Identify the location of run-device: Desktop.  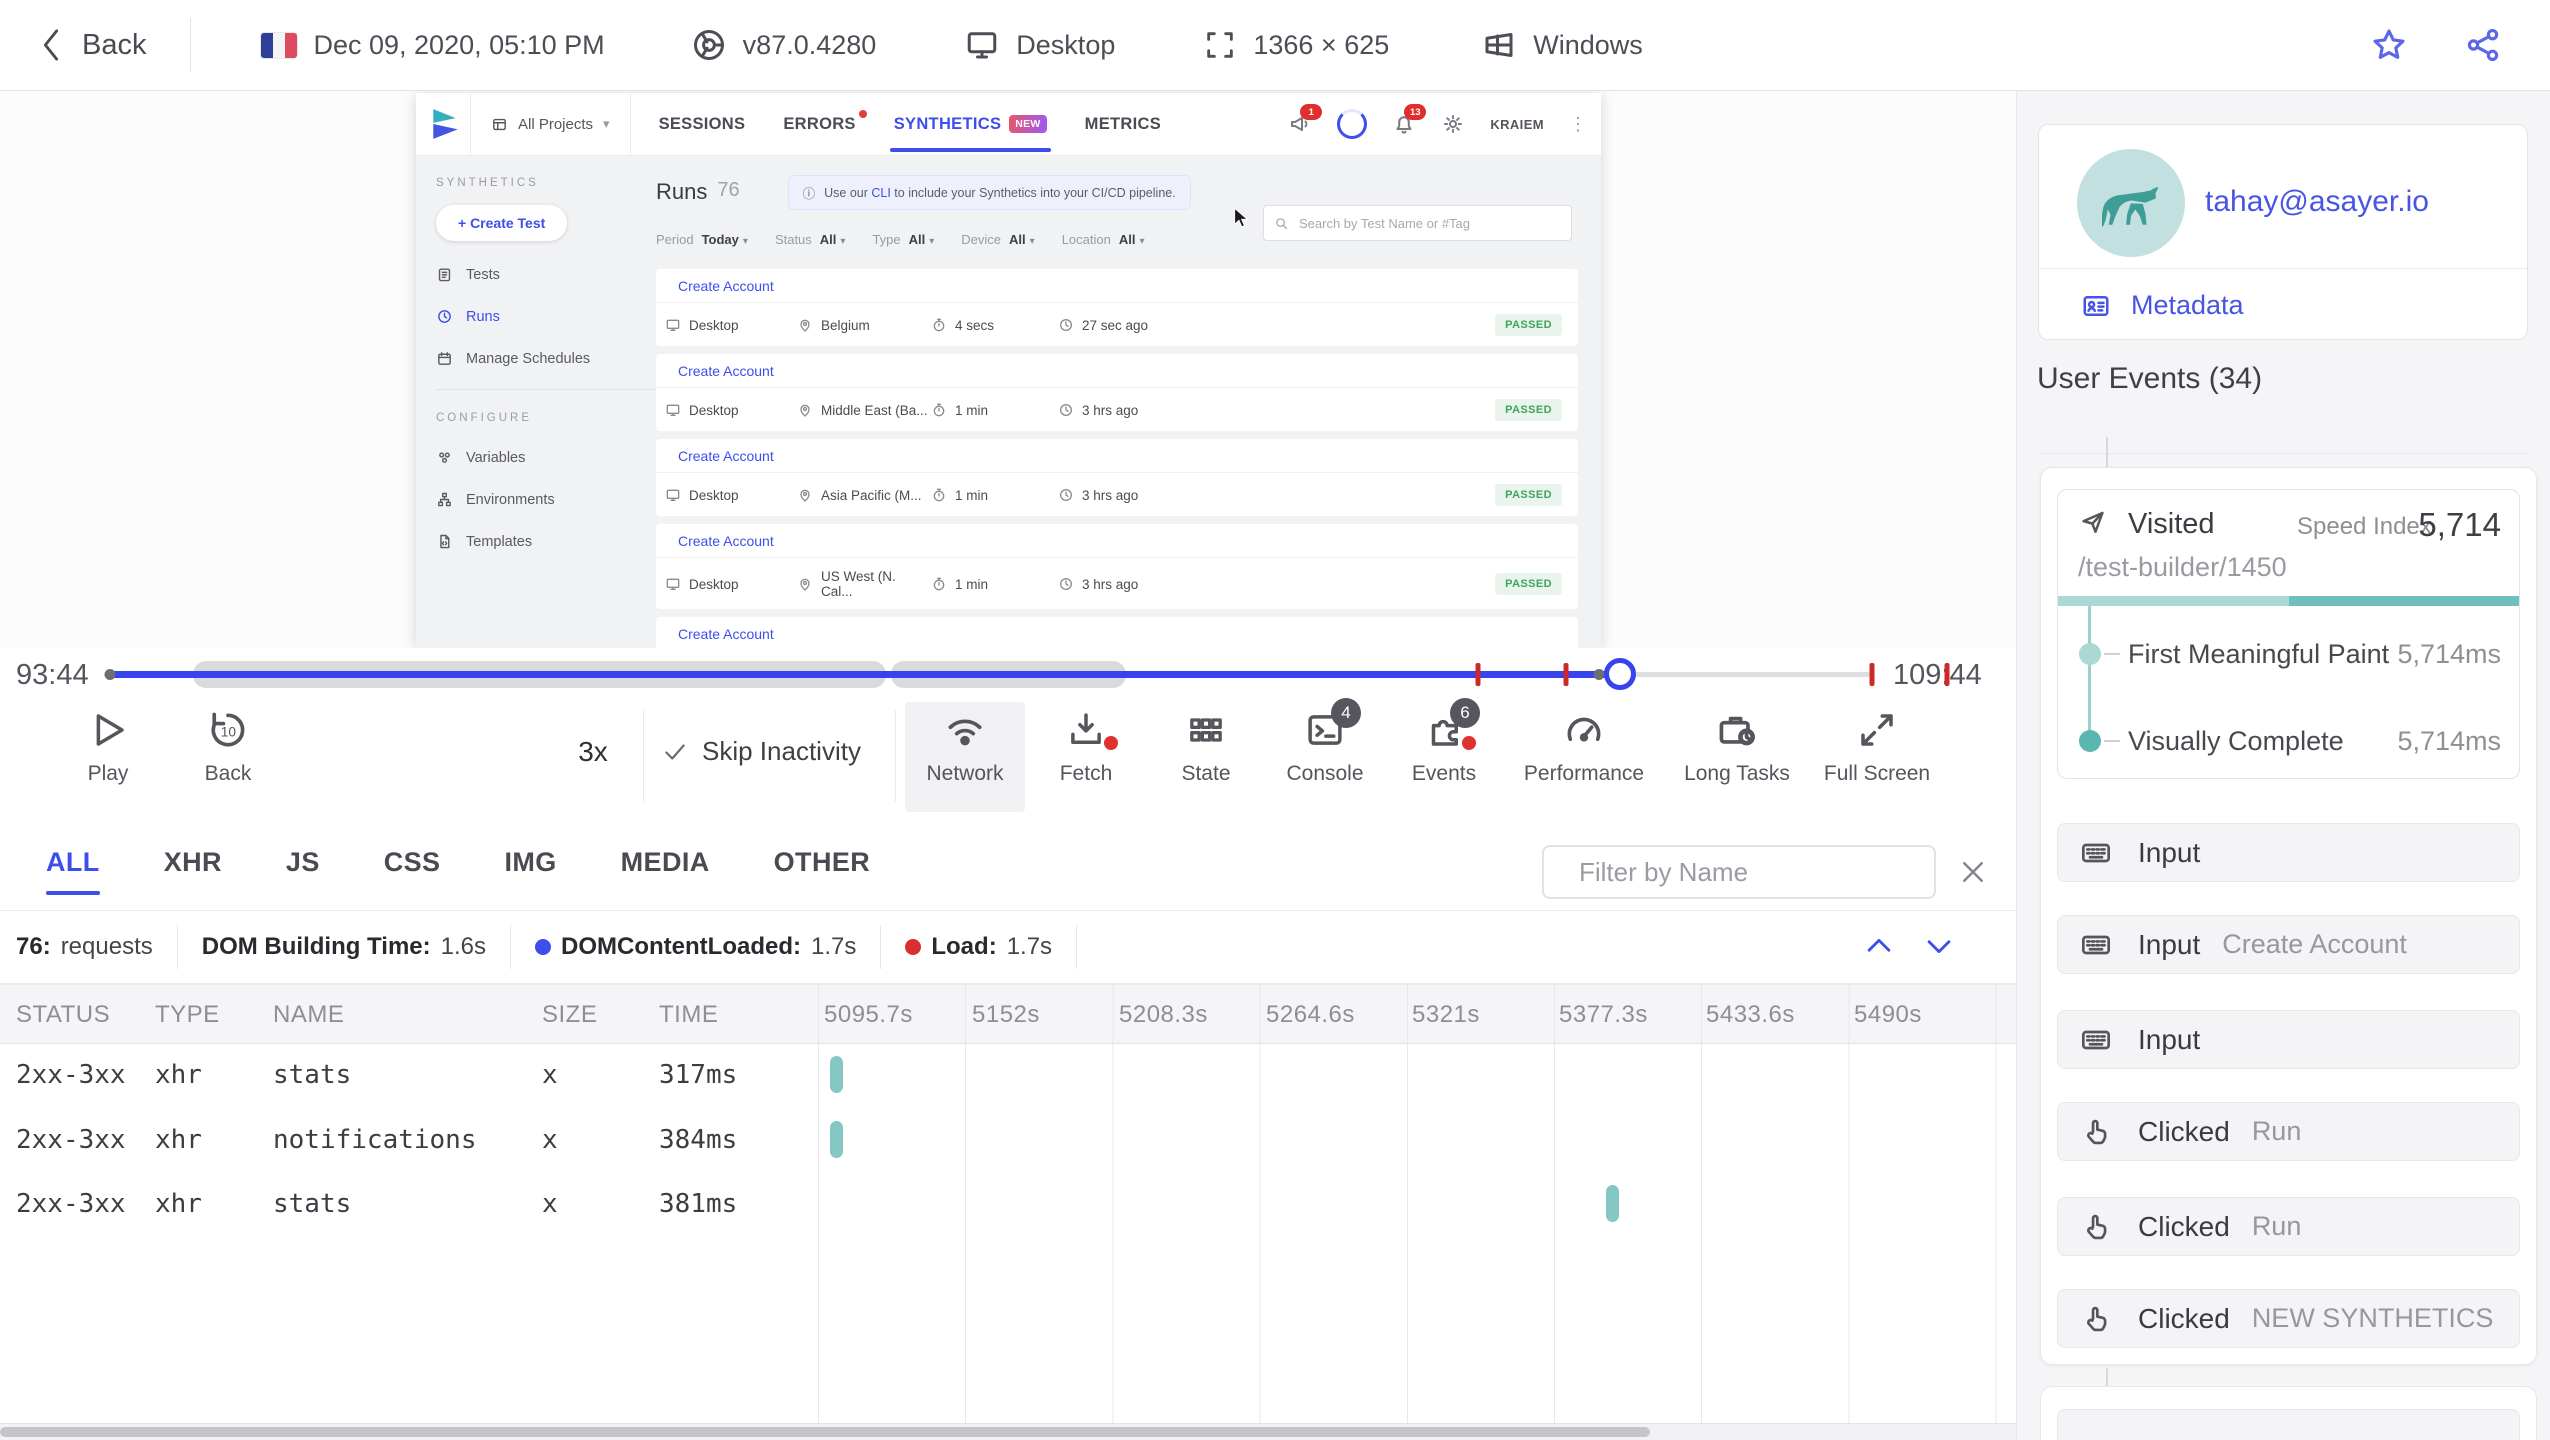
(714, 325).